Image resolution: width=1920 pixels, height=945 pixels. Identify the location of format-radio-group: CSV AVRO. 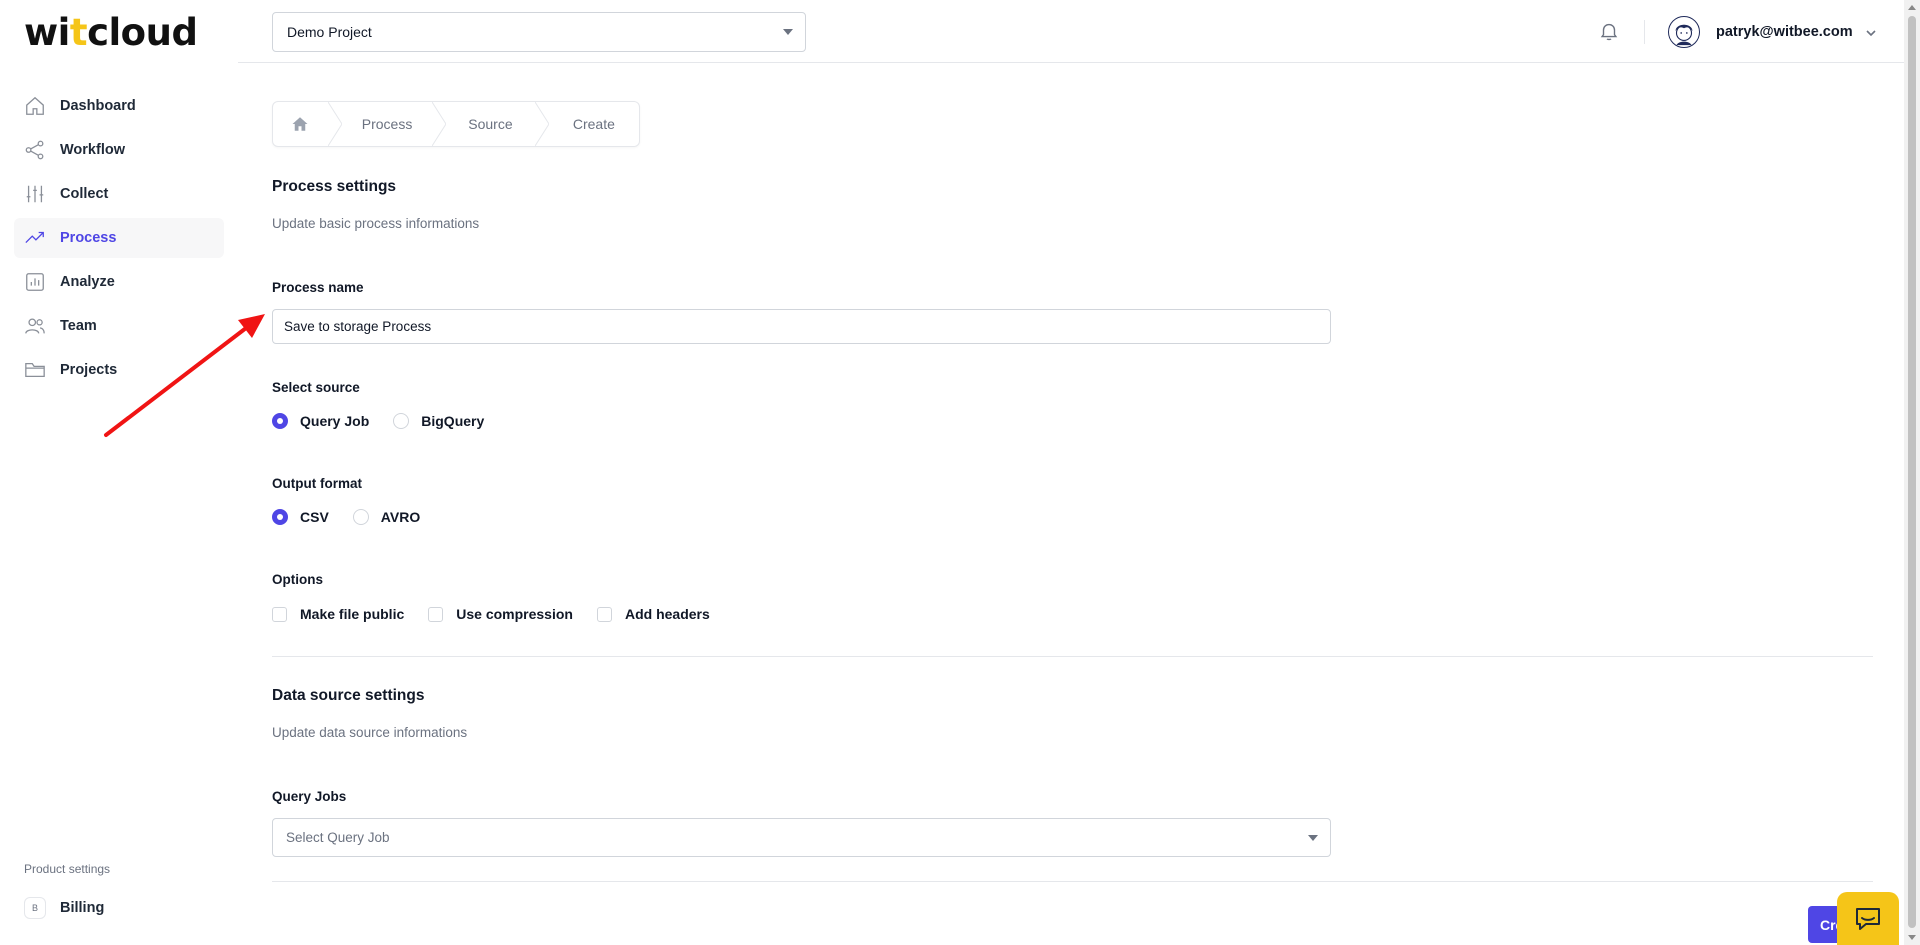
(358, 517).